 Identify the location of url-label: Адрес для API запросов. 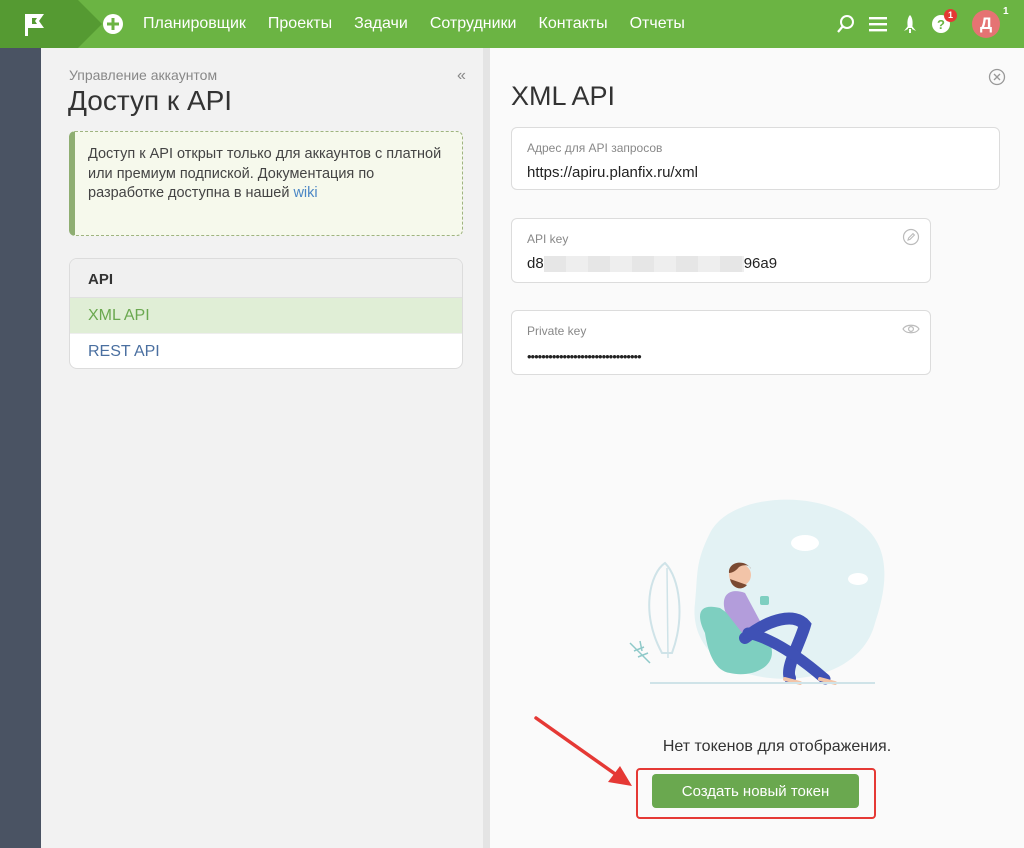
(595, 148).